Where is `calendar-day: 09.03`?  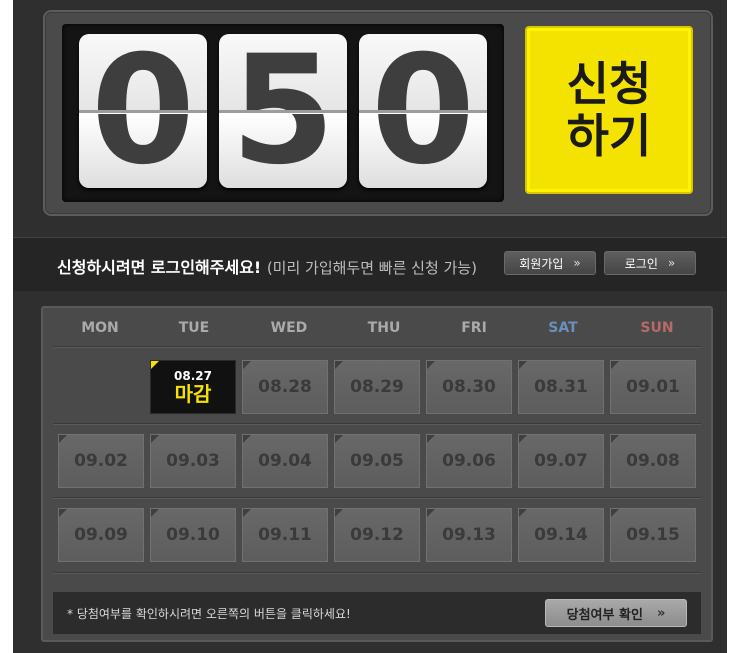
calendar-day: 09.03 is located at coordinates (193, 461).